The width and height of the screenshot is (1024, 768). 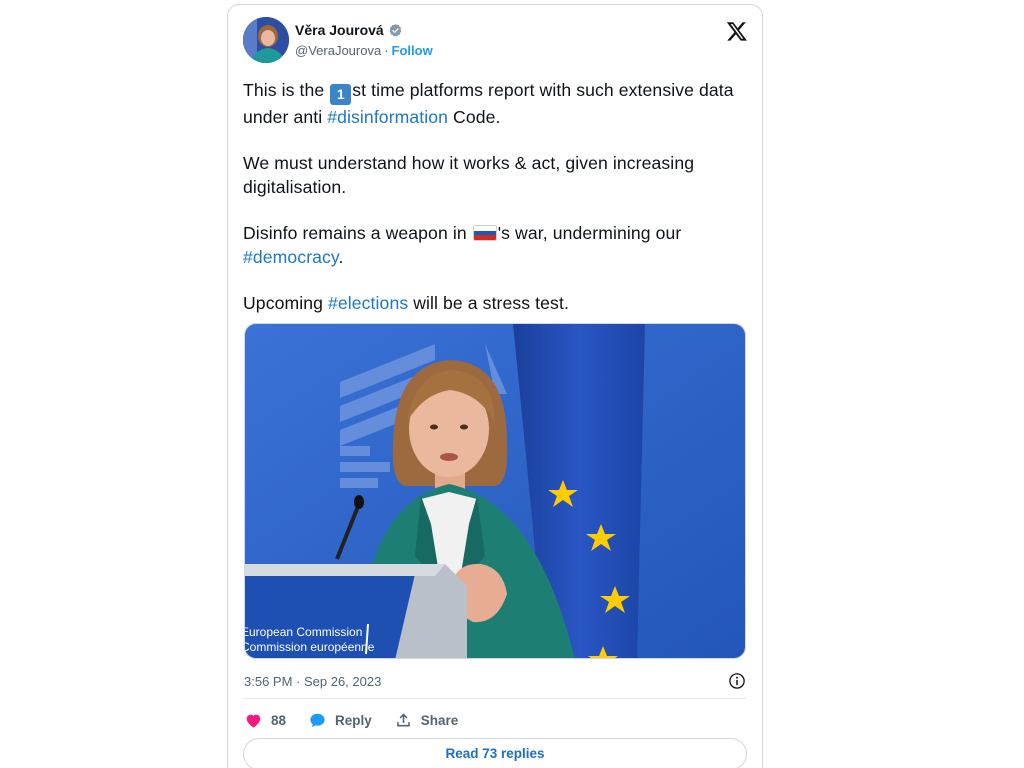 I want to click on russia-flag-emoji, so click(x=484, y=233).